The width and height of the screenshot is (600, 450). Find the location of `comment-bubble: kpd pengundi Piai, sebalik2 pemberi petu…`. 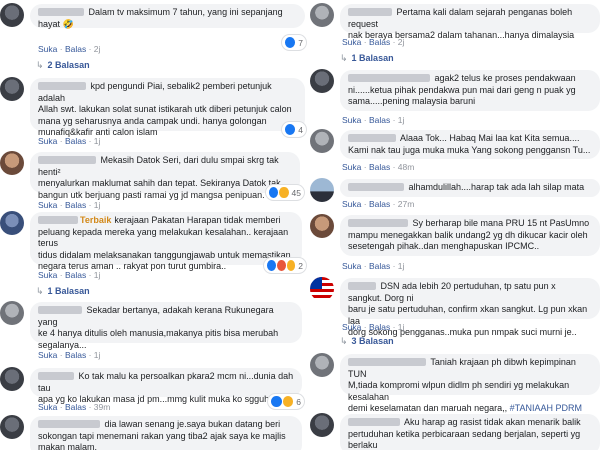

comment-bubble: kpd pengundi Piai, sebalik2 pemberi petu… is located at coordinates (167, 107).